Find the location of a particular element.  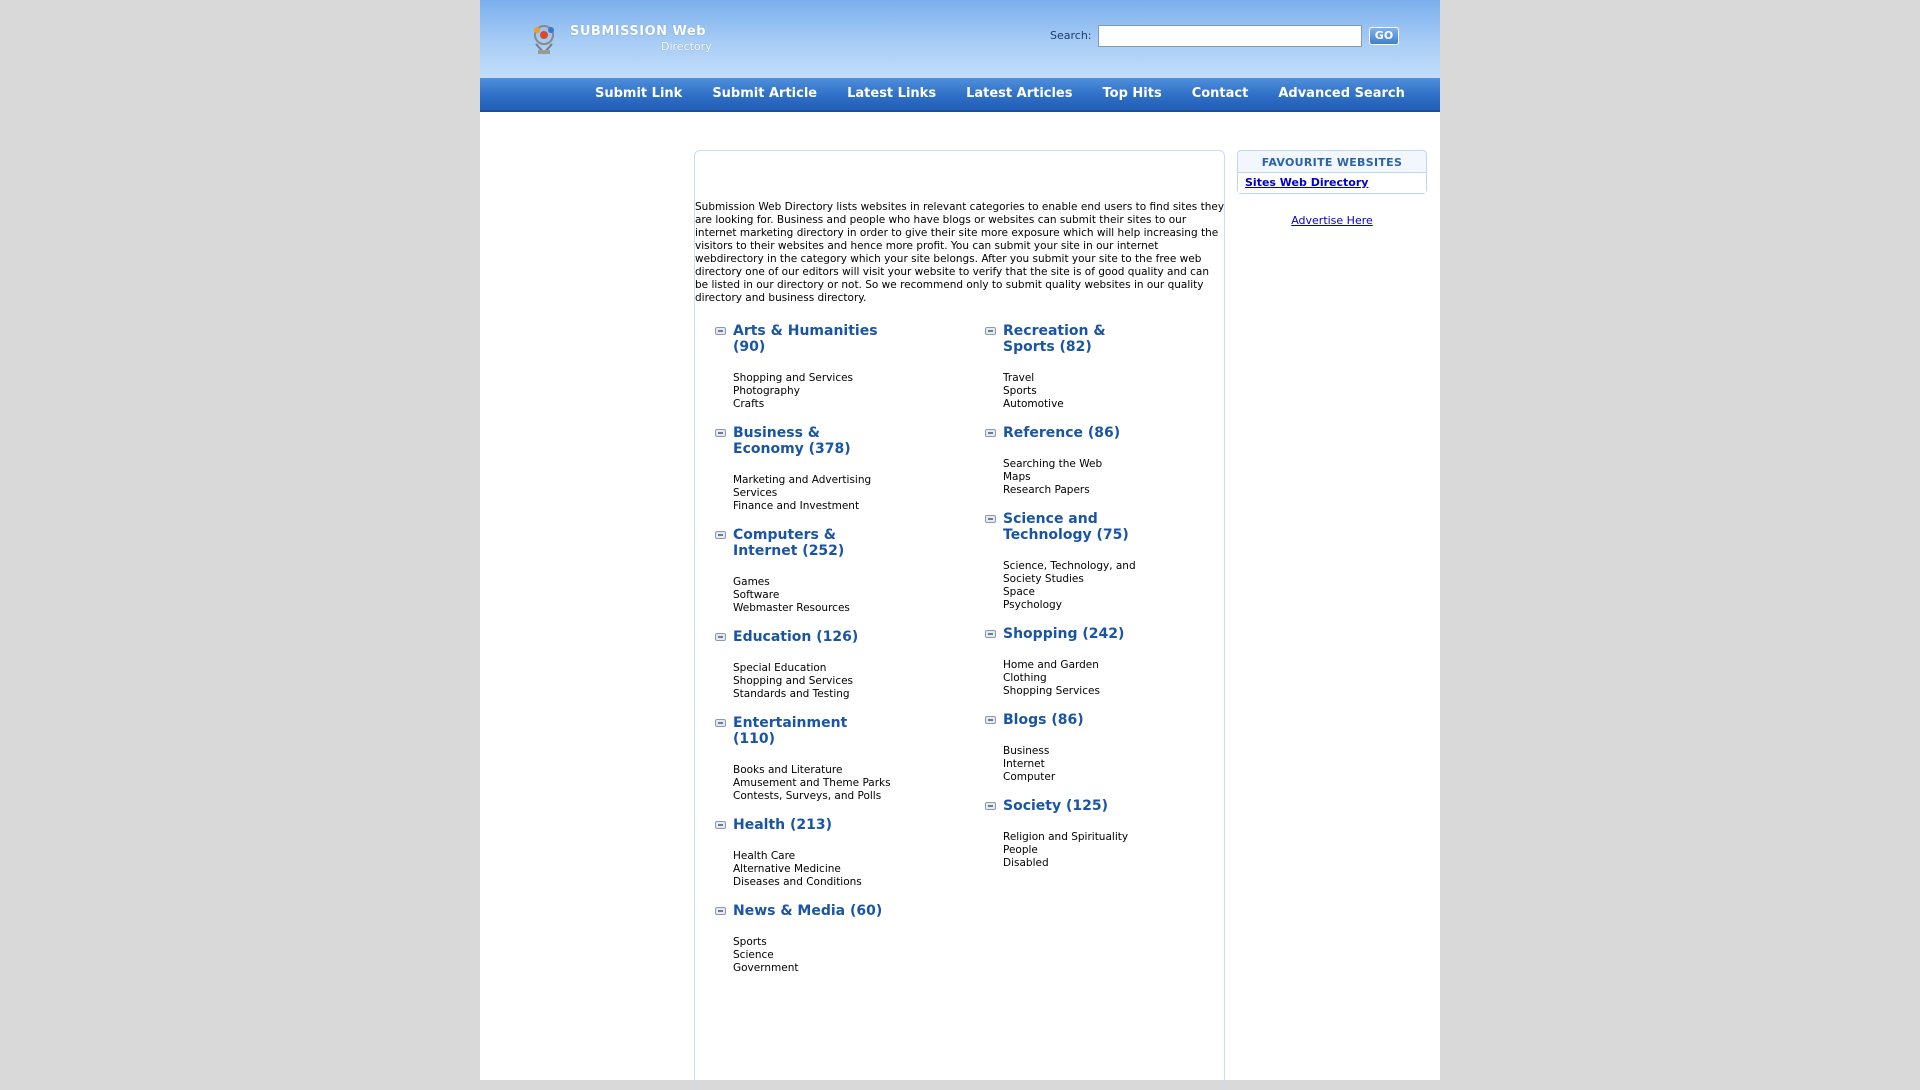

subcategory-link: Alternative Medicine is located at coordinates (813, 869).